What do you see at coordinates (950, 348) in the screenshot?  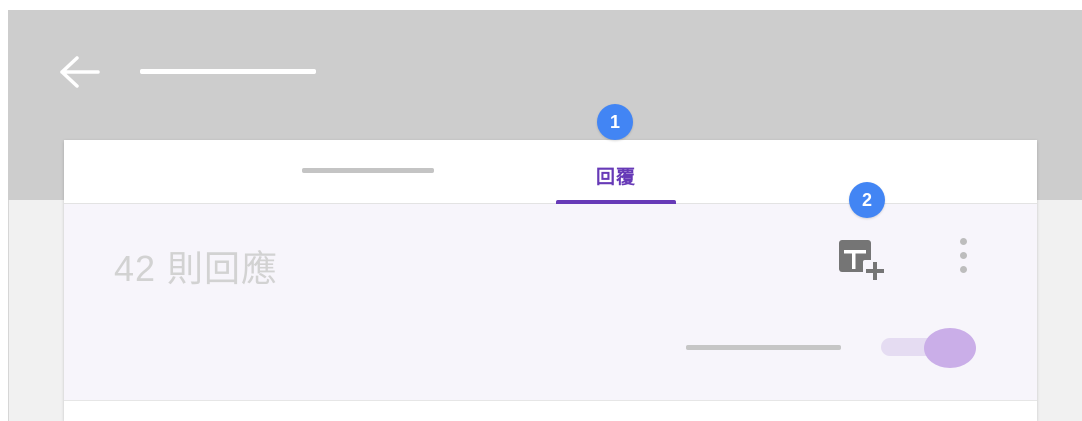 I see `toggle-knob` at bounding box center [950, 348].